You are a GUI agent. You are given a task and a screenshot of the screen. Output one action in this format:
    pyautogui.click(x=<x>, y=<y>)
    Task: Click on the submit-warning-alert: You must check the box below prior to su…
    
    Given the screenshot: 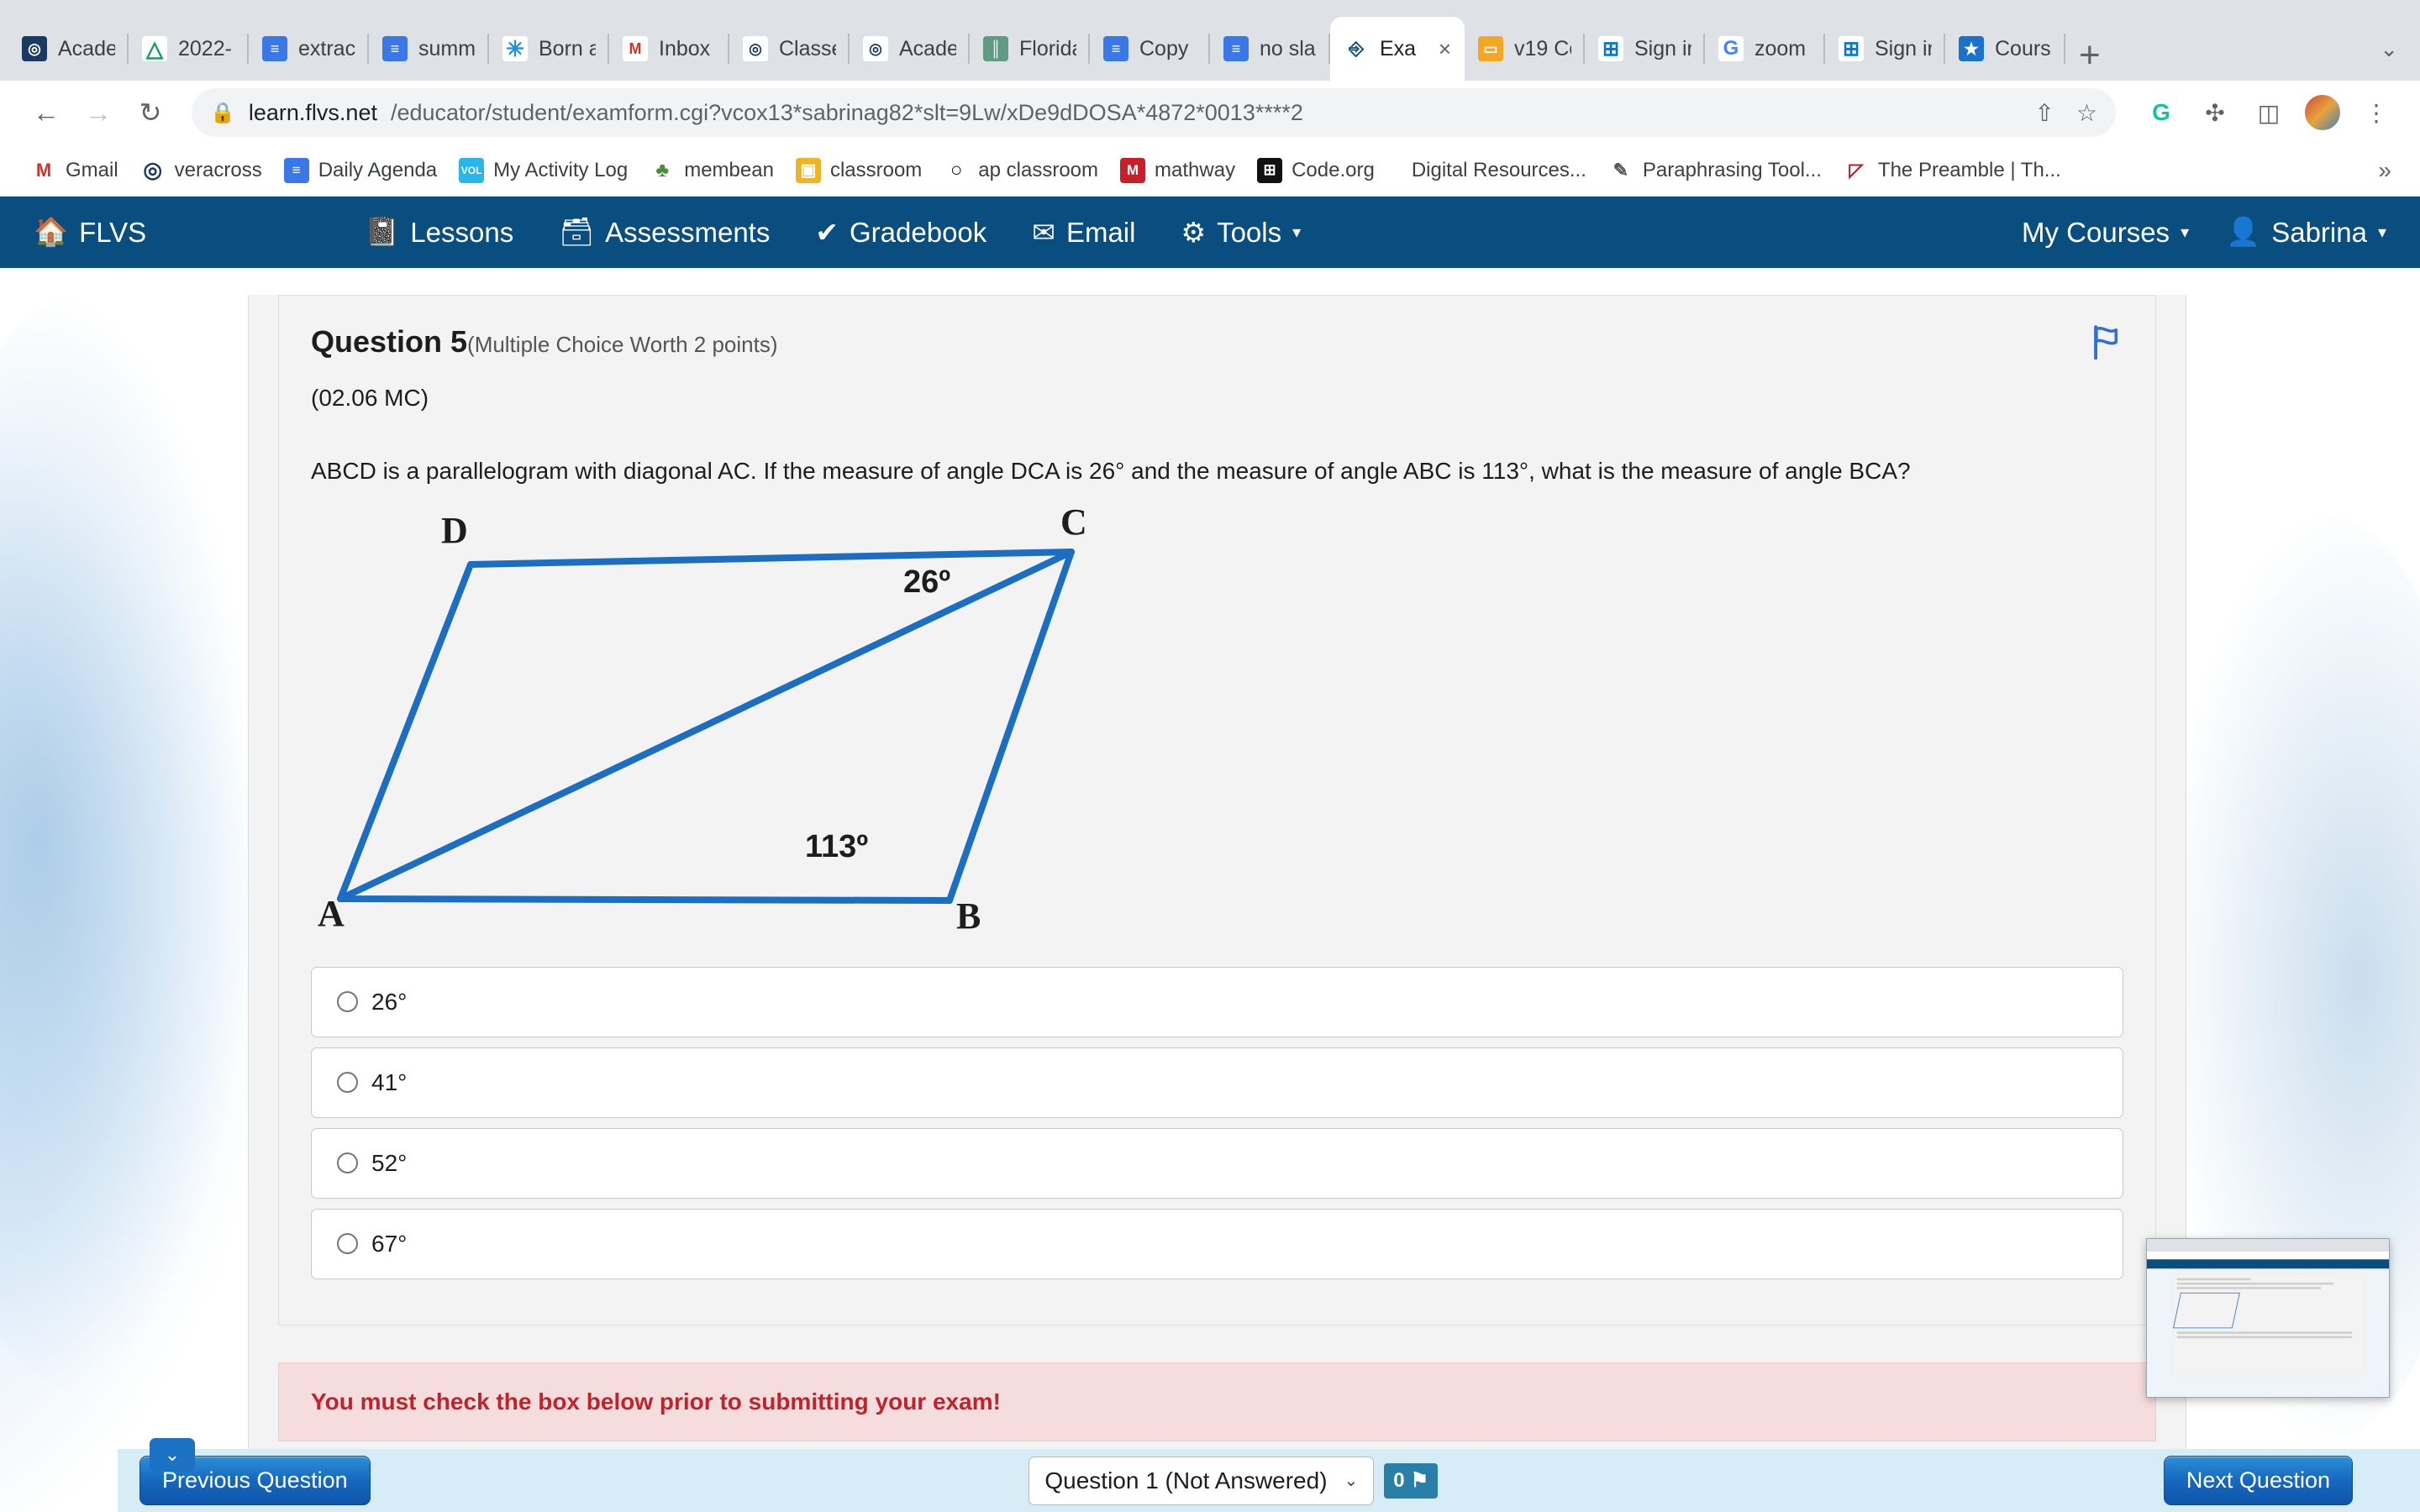 What is the action you would take?
    pyautogui.click(x=1217, y=1401)
    